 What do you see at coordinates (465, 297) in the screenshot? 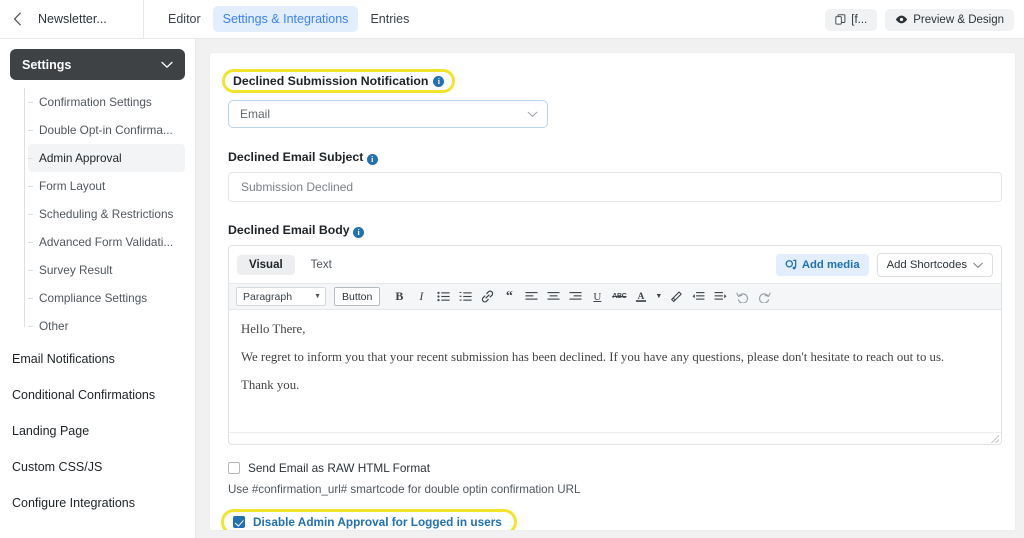
I see `numbered-list-icon` at bounding box center [465, 297].